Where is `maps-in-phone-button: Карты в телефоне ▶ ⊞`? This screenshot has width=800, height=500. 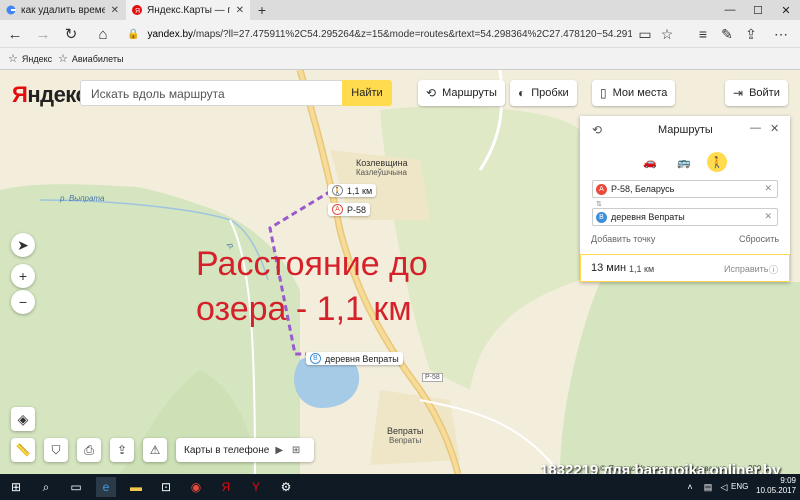 maps-in-phone-button: Карты в телефоне ▶ ⊞ is located at coordinates (245, 450).